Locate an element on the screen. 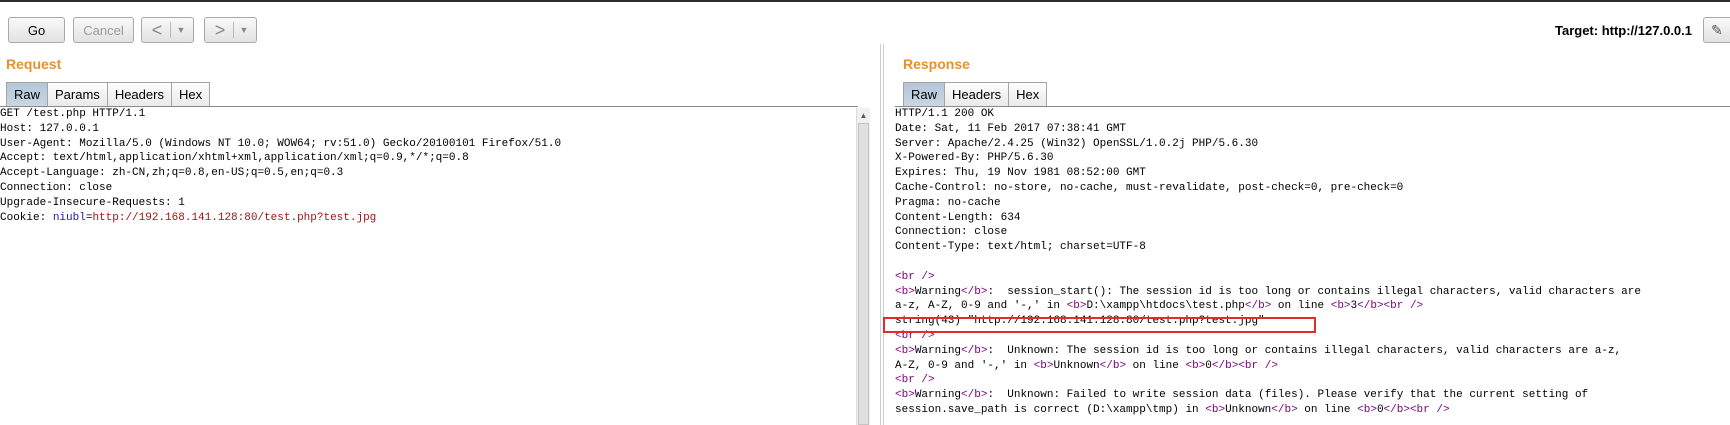 The height and width of the screenshot is (425, 1730). response-header-line: Expires: Thu, 19 Nov 1981 08:52:00 GMT is located at coordinates (1020, 173).